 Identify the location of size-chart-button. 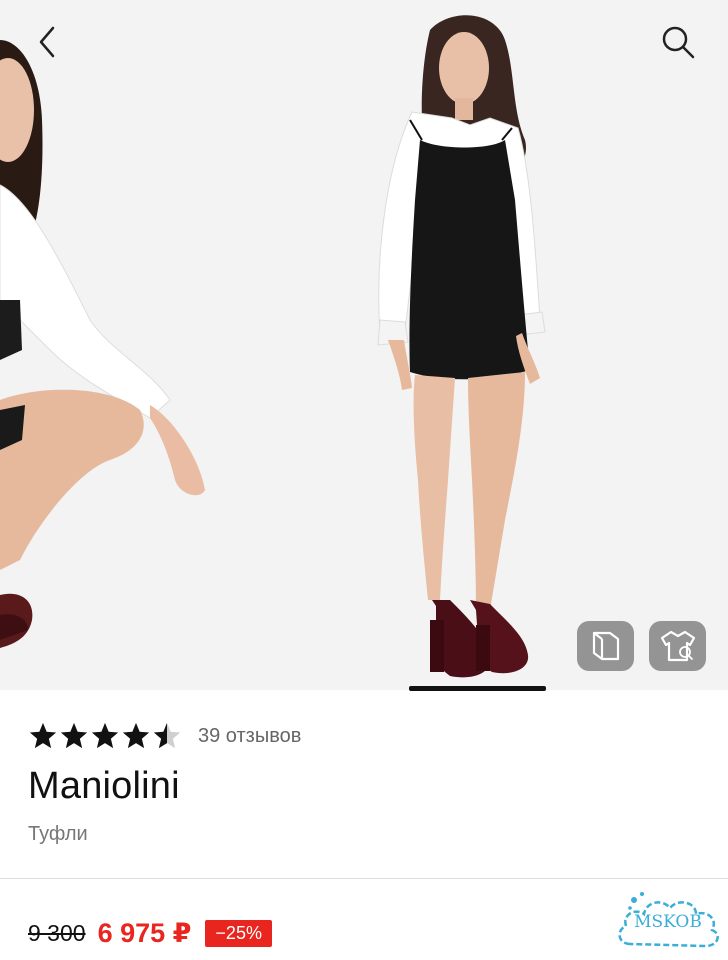
(605, 646).